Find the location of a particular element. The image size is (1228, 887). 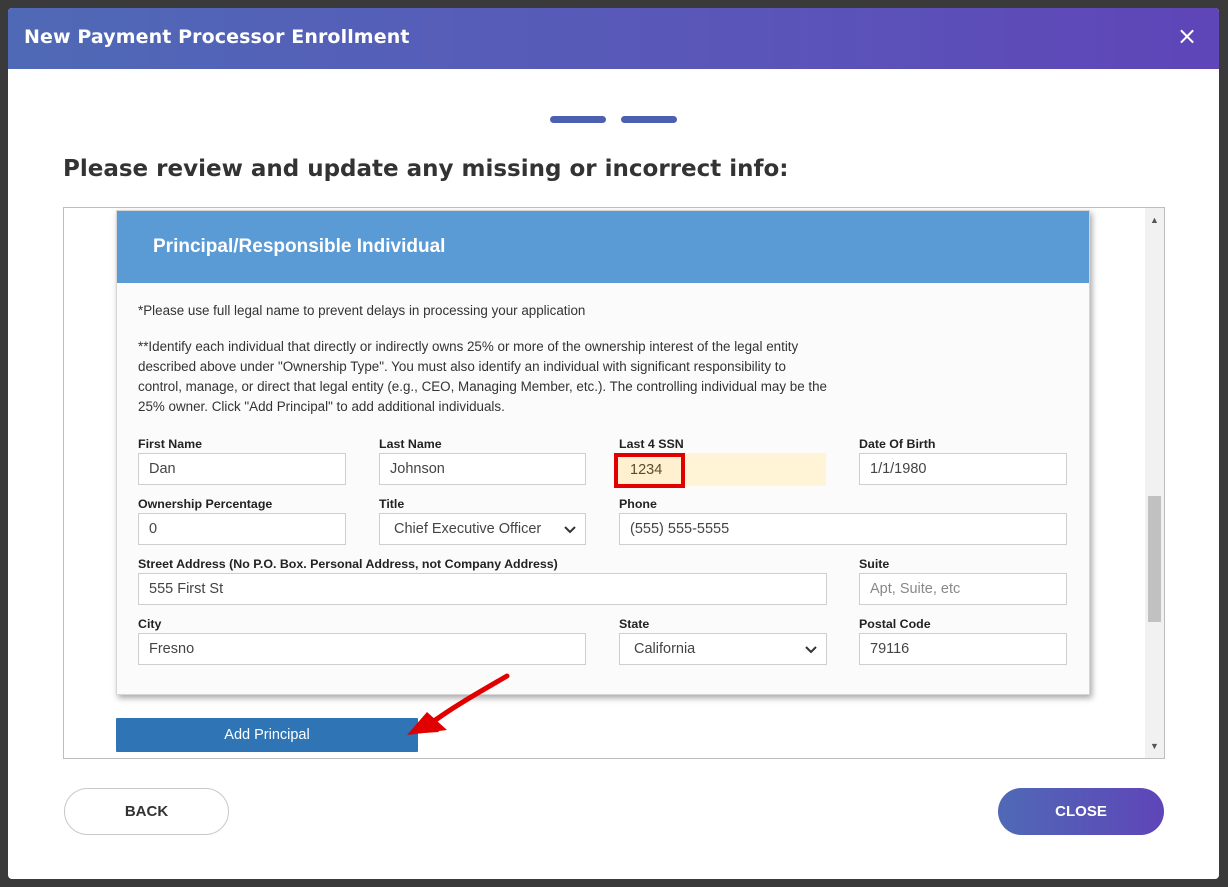

annotation-arrow-icon is located at coordinates (458, 704).